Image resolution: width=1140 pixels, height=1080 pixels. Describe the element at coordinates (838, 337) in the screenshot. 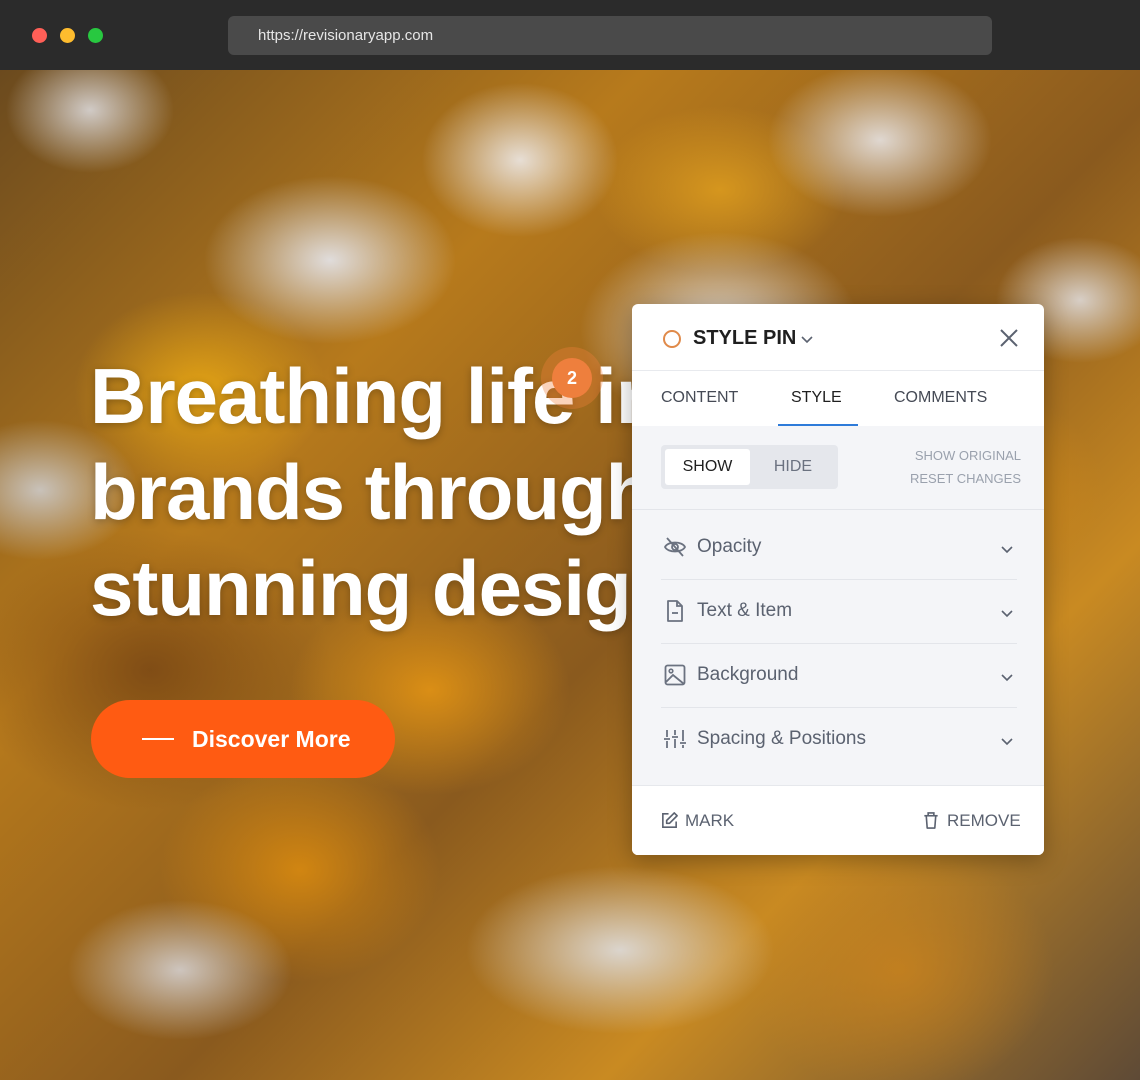

I see `panel-header: STYLE PIN` at that location.